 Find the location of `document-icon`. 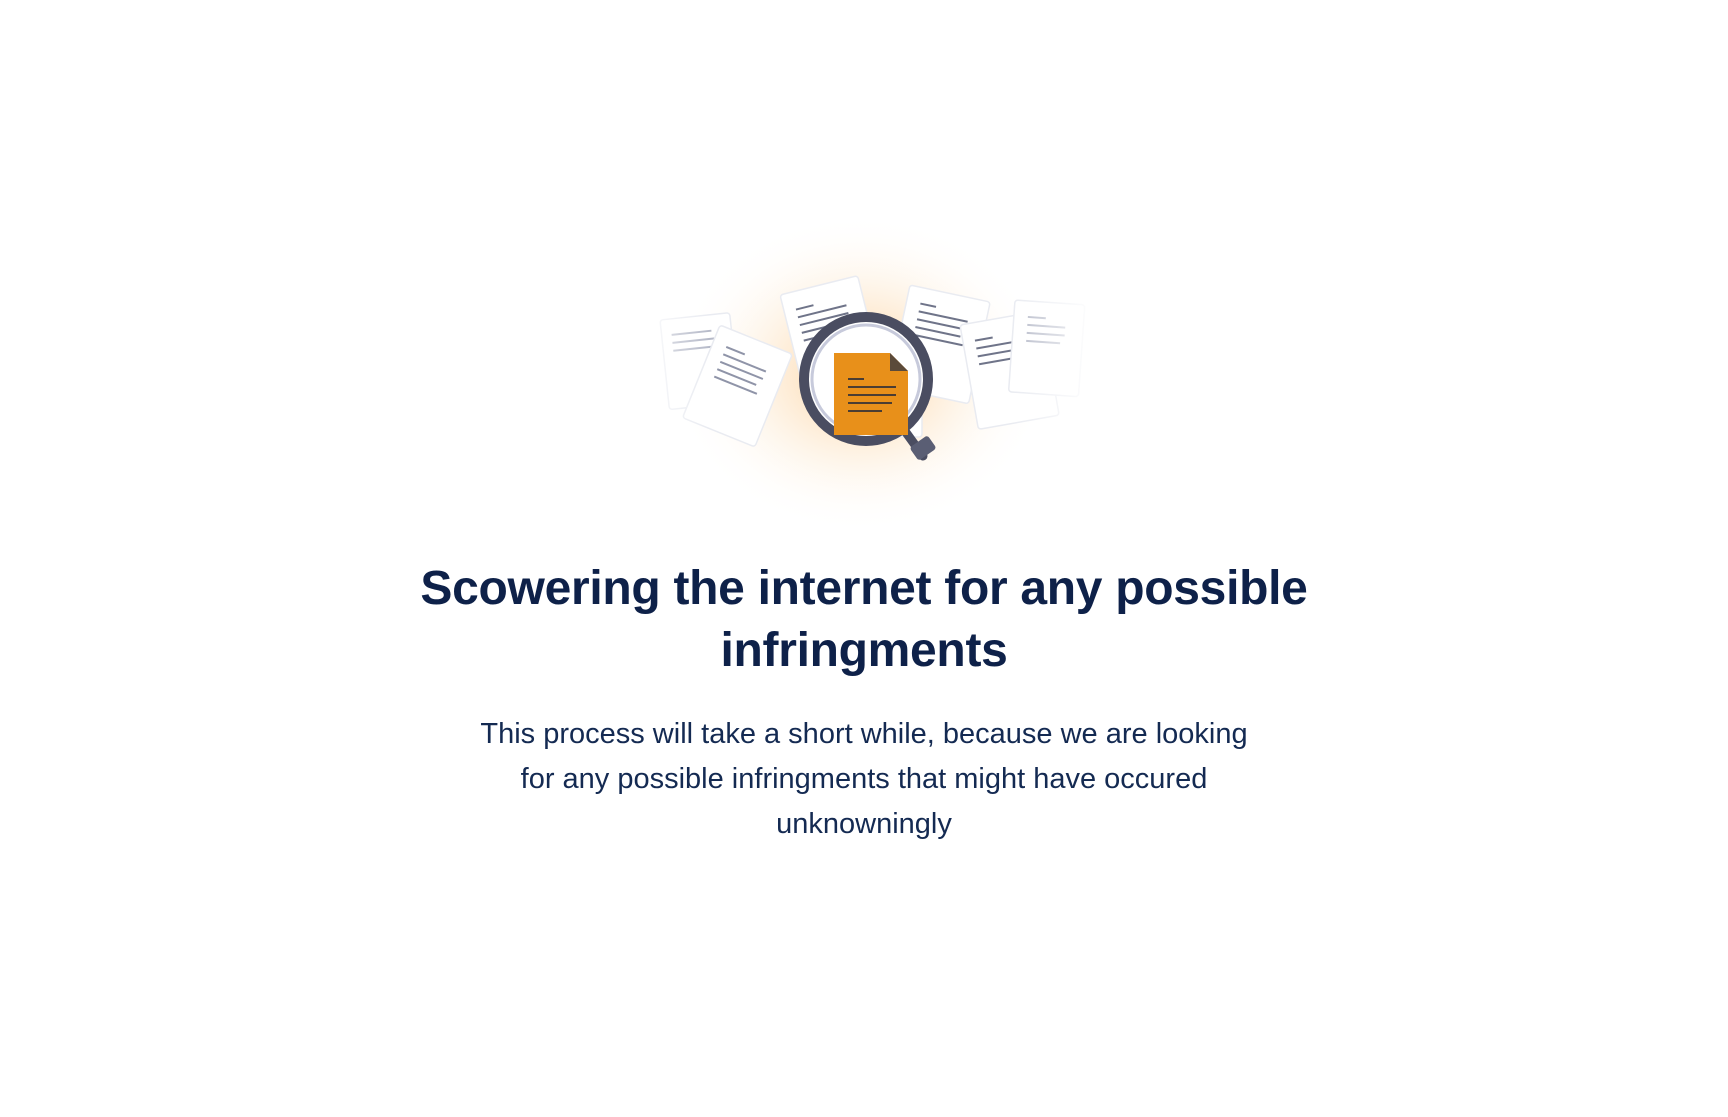

document-icon is located at coordinates (871, 394).